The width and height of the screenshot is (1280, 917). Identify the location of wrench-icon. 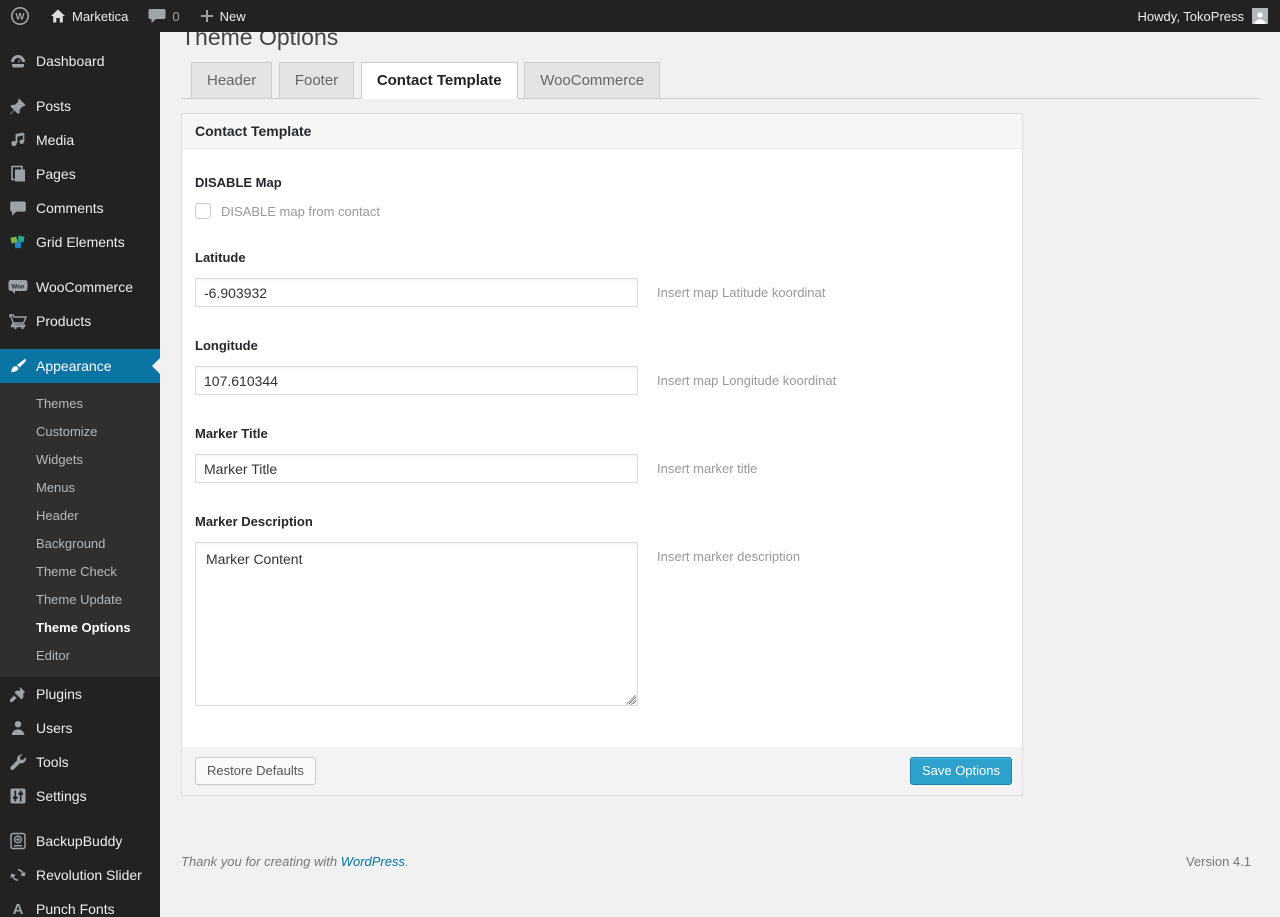
(18, 762).